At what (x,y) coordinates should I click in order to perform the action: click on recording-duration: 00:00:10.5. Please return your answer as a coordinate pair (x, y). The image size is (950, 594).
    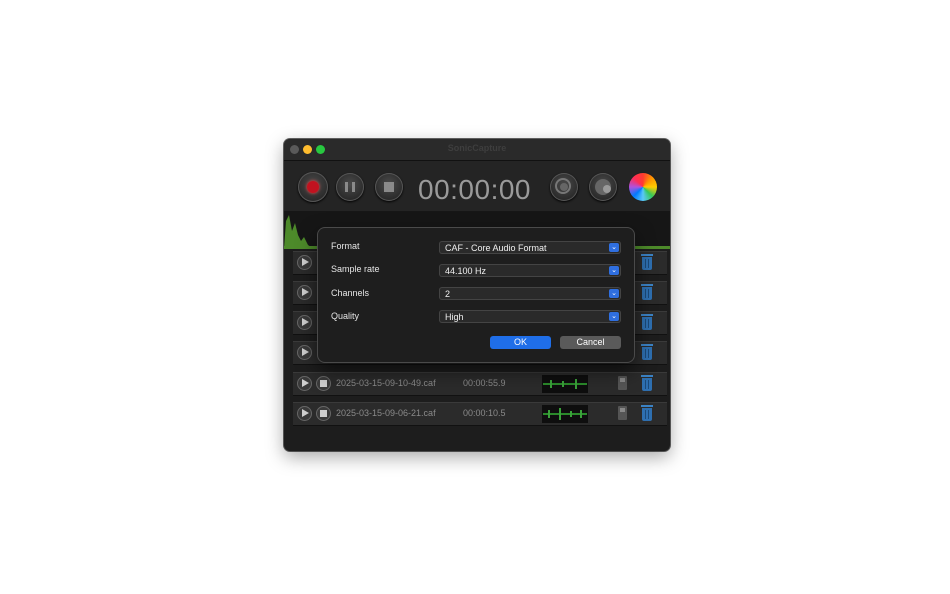
    Looking at the image, I should click on (484, 413).